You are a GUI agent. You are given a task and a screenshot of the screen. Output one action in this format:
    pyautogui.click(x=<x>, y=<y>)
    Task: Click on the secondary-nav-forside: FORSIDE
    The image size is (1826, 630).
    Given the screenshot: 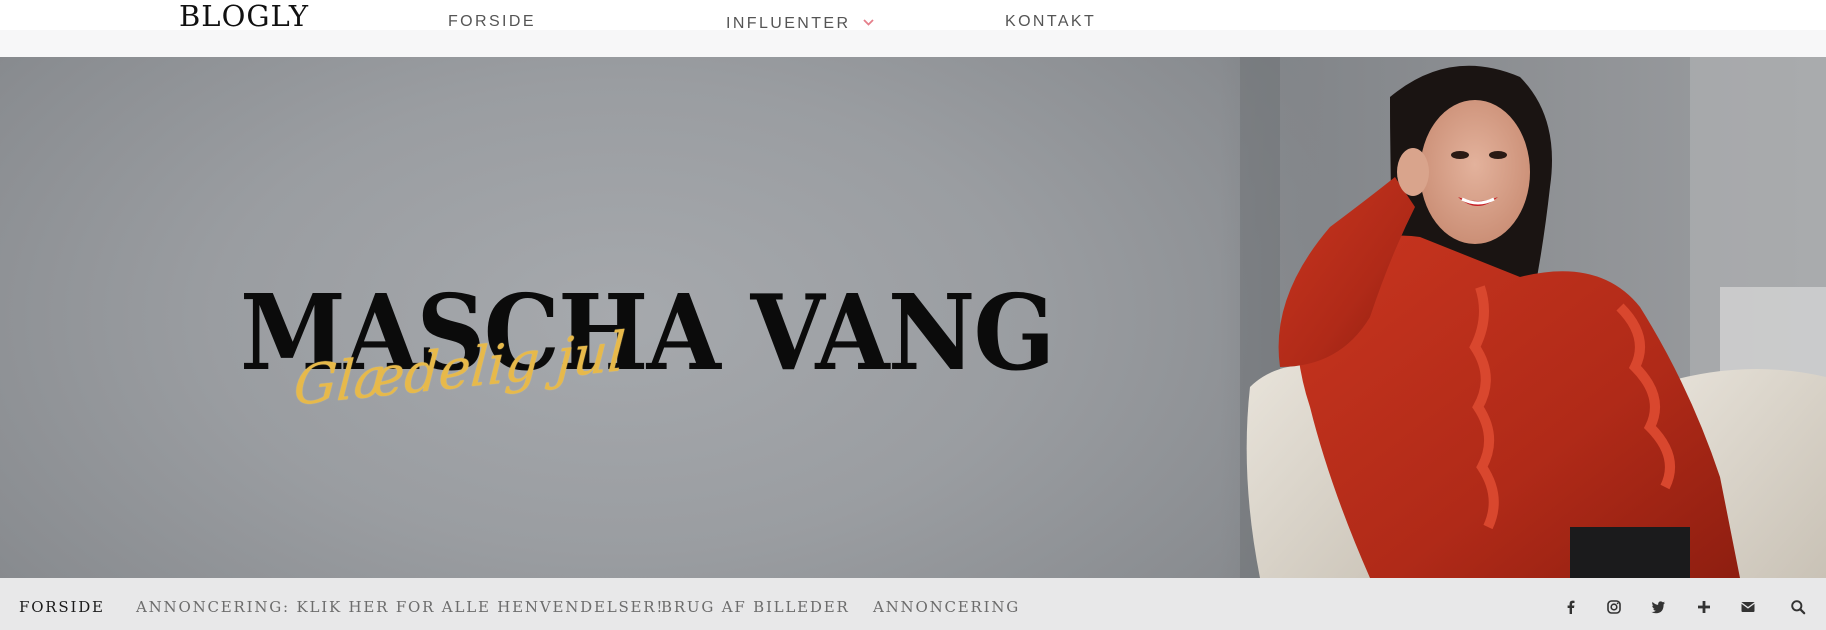 What is the action you would take?
    pyautogui.click(x=62, y=607)
    